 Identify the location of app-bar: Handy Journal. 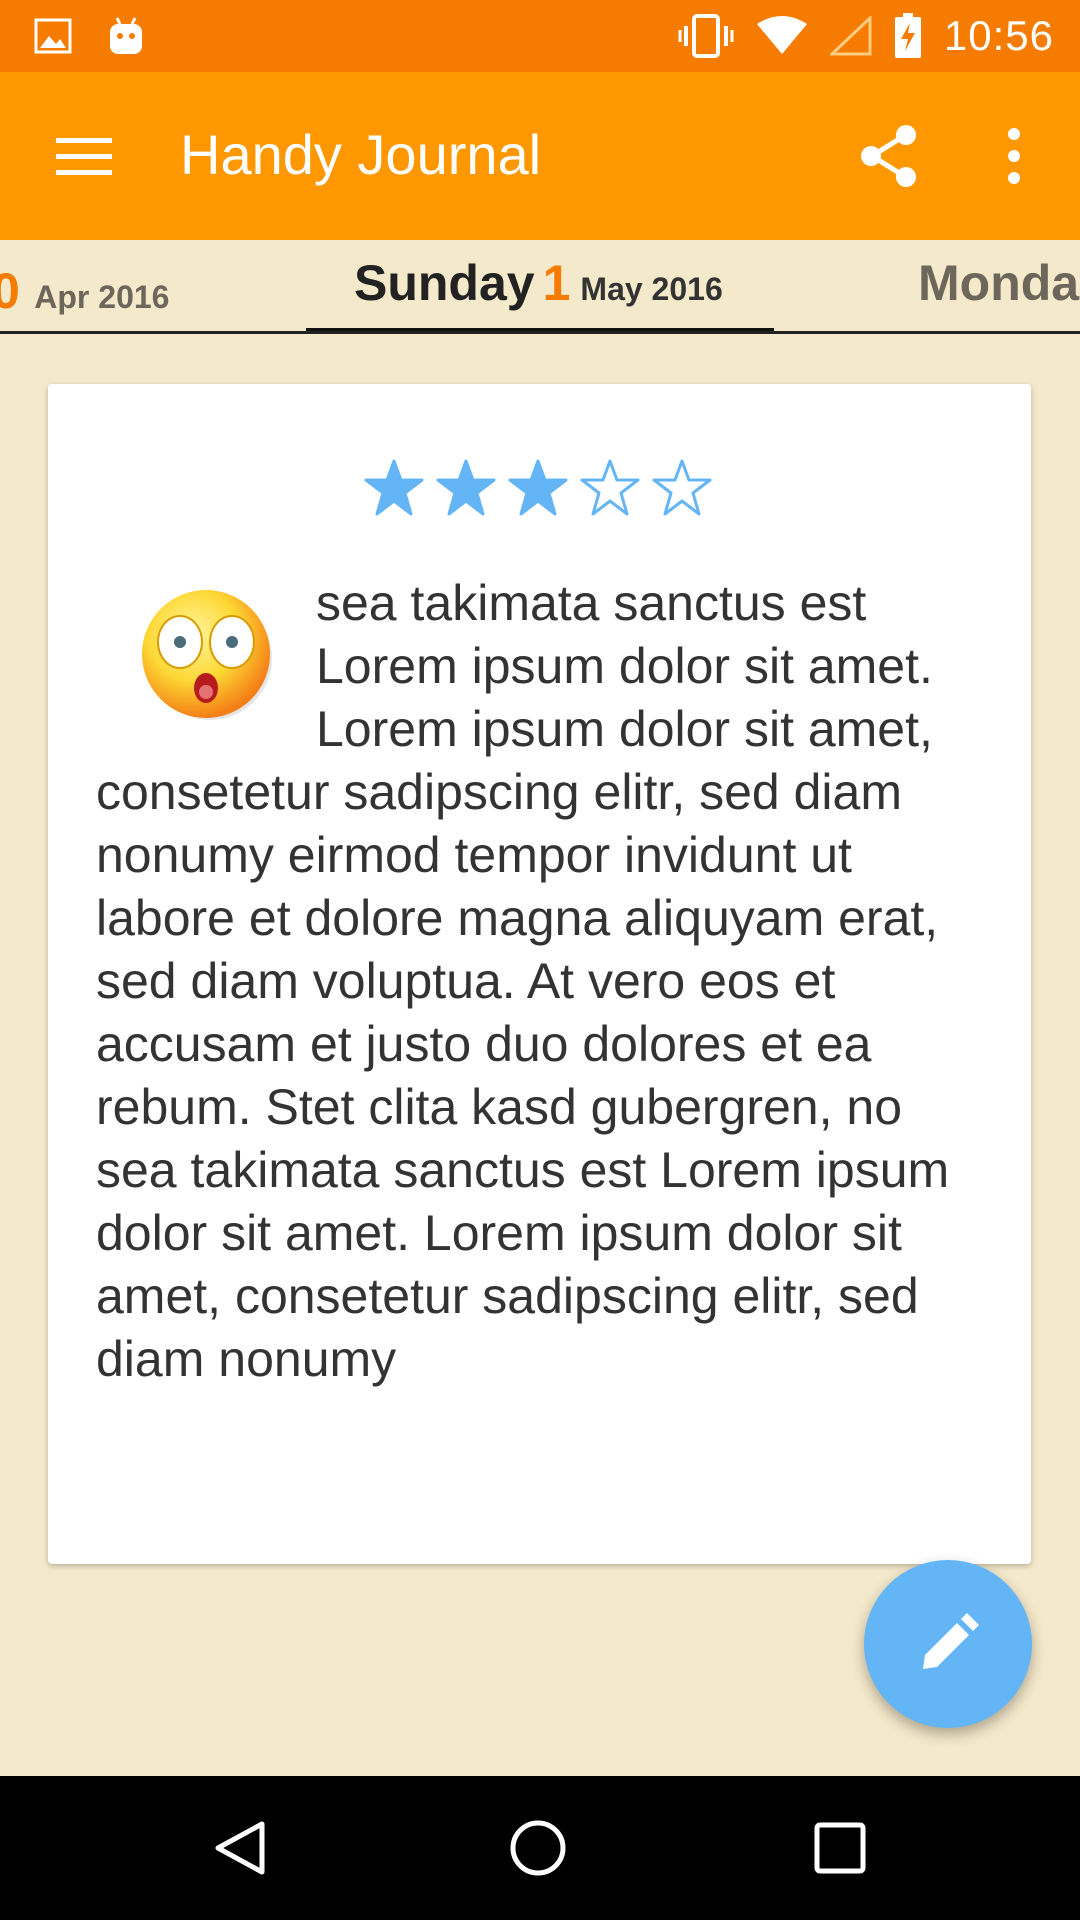
(540, 156).